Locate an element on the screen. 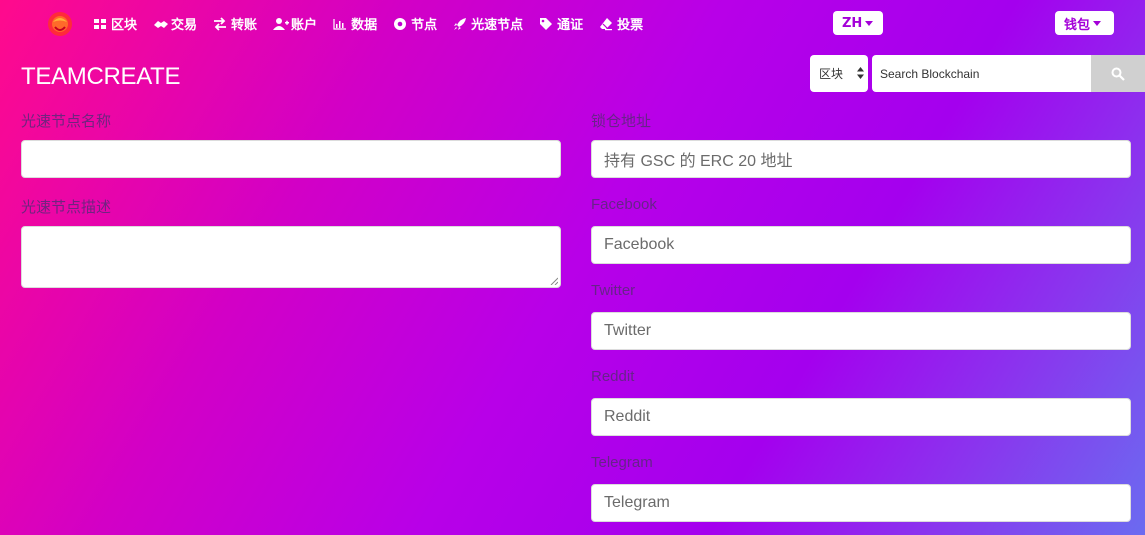 This screenshot has width=1145, height=535. lock-address-placeholder: 持有 GSC 的 ERC 20 地址 is located at coordinates (698, 161).